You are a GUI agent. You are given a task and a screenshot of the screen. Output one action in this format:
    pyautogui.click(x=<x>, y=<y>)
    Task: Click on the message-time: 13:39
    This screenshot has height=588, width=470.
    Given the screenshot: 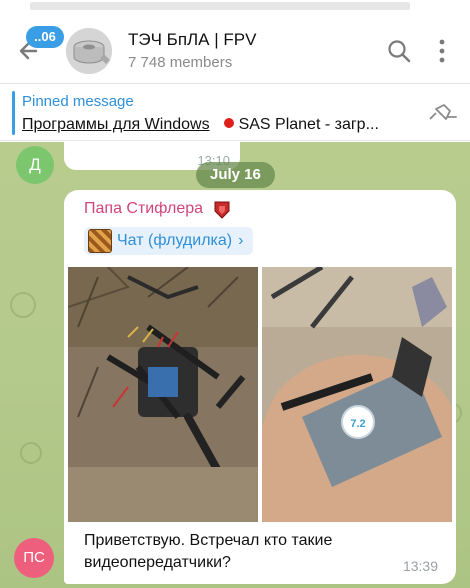 What is the action you would take?
    pyautogui.click(x=420, y=566)
    